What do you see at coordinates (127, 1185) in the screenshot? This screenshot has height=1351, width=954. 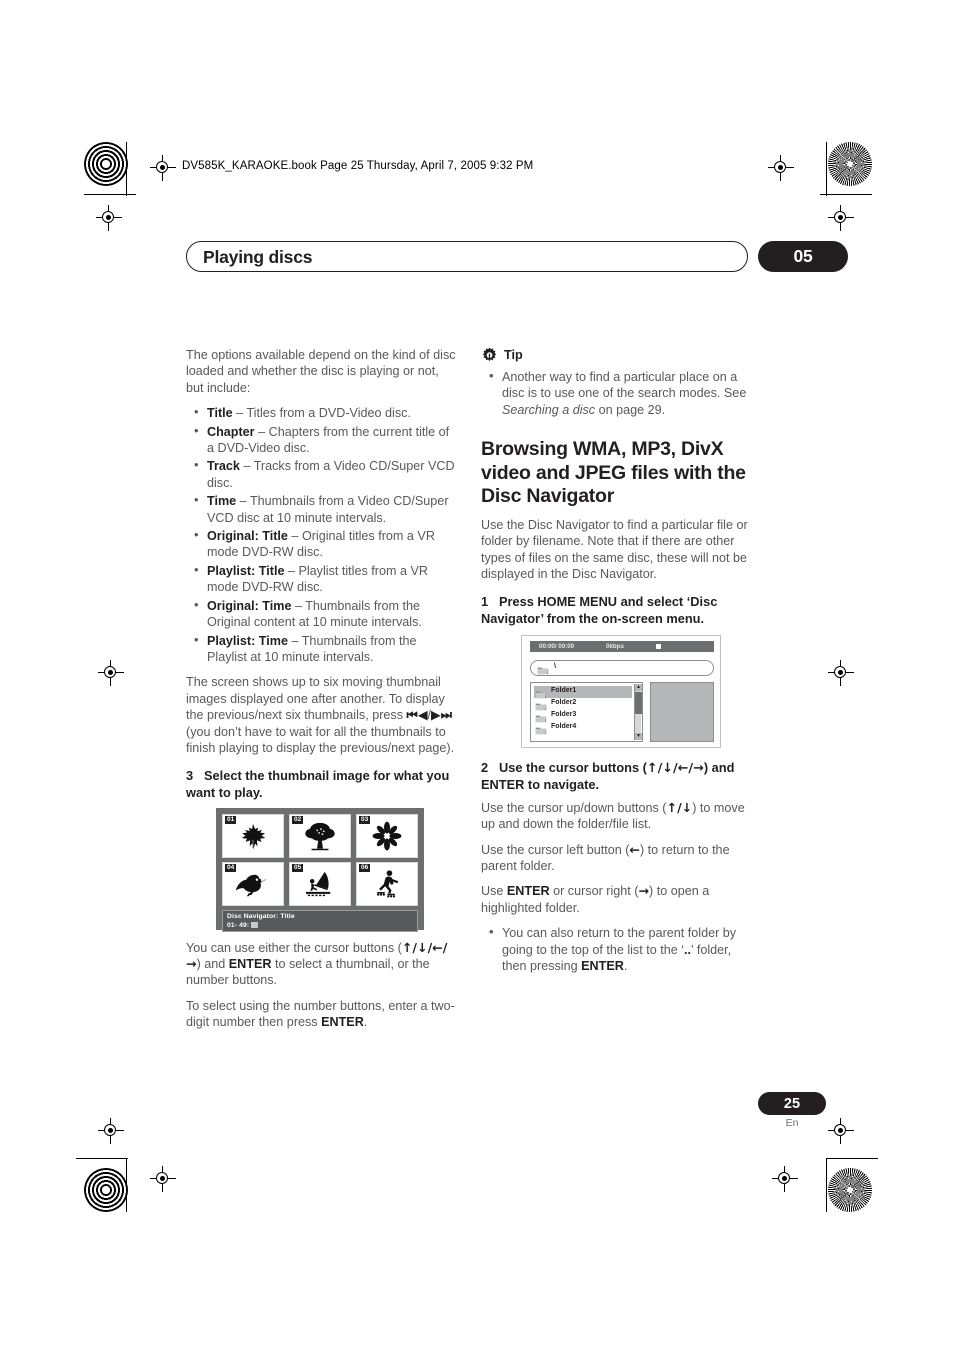 I see `crop-mark-bottom-left-v` at bounding box center [127, 1185].